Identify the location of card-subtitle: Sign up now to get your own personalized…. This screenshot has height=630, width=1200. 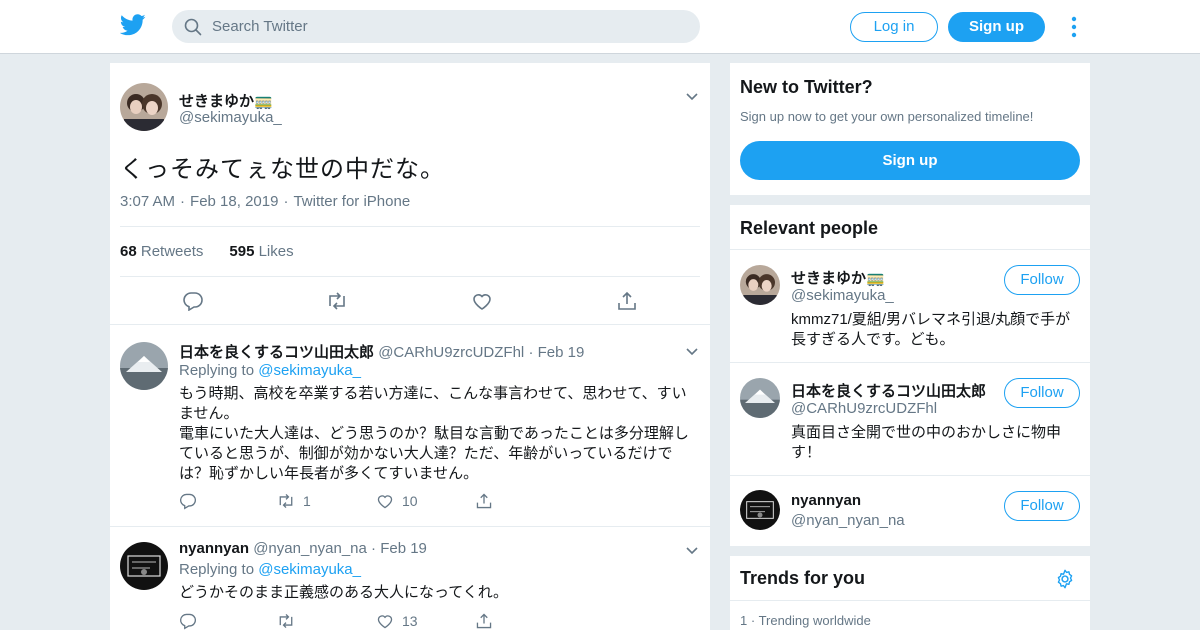
(887, 116).